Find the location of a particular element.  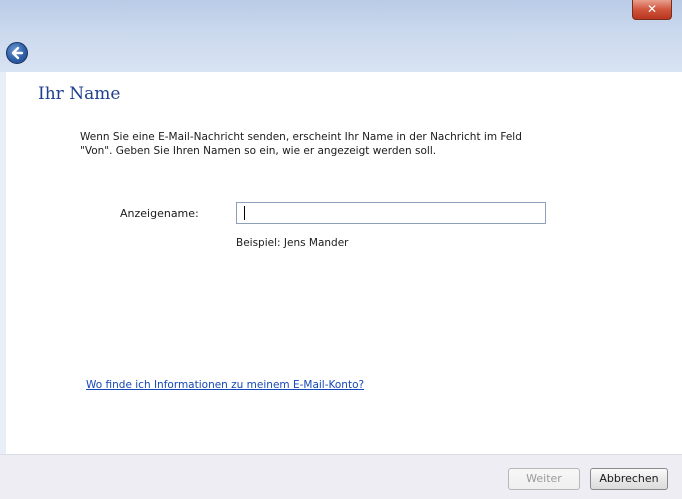

back-button is located at coordinates (17, 53).